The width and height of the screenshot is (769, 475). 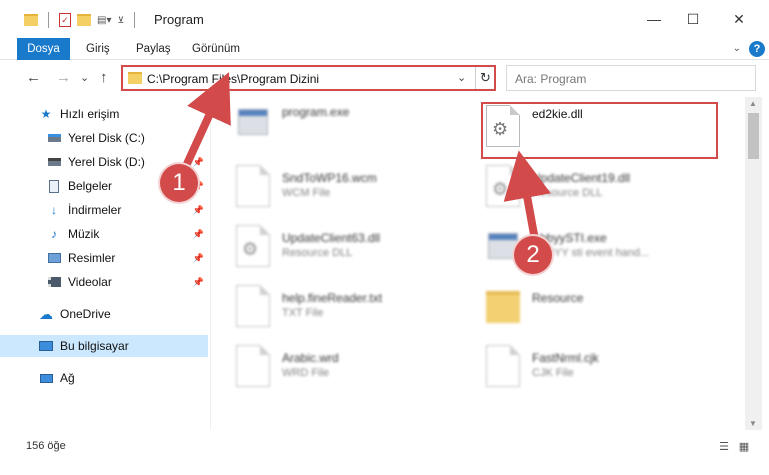 I want to click on file-item: Arabic.wrd WRD File, so click(x=332, y=367).